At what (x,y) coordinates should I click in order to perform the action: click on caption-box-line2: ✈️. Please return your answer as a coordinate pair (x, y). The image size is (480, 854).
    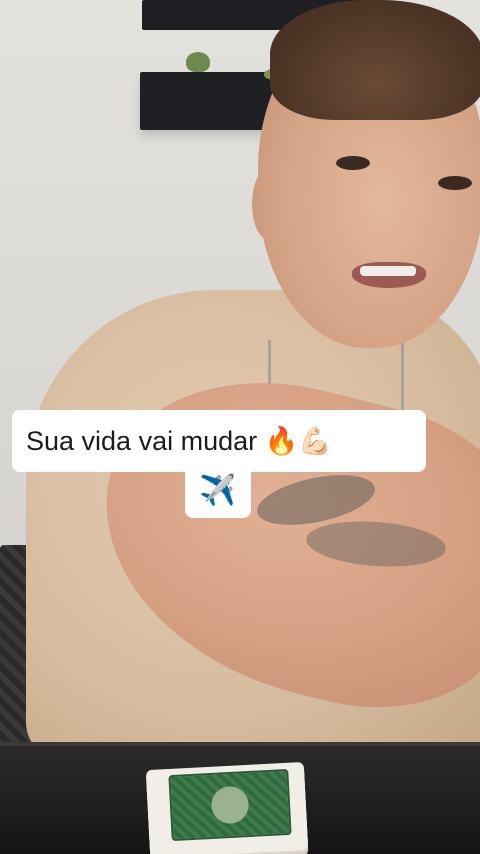
    Looking at the image, I should click on (218, 490).